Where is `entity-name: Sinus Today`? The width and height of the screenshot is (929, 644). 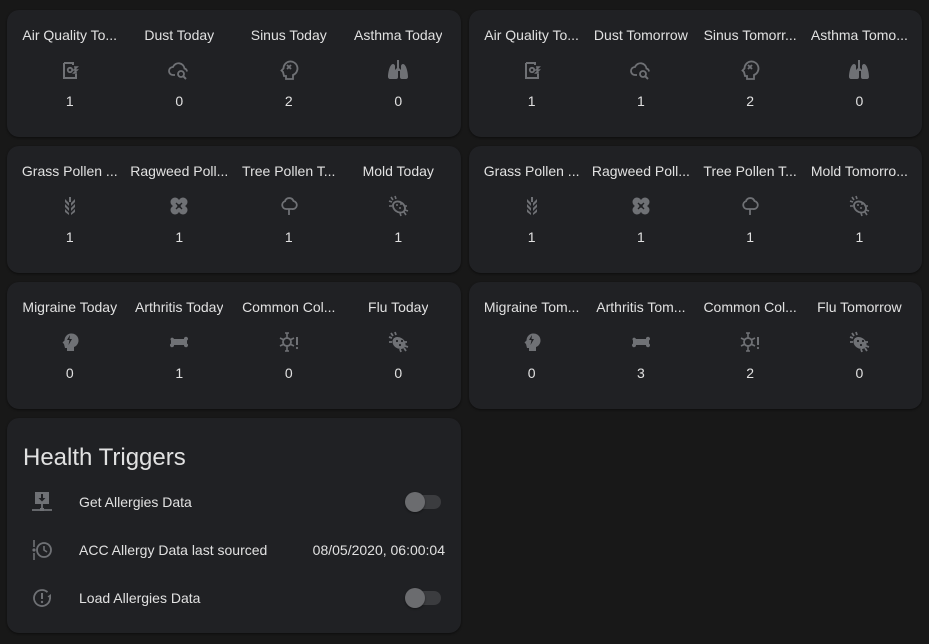 entity-name: Sinus Today is located at coordinates (288, 35).